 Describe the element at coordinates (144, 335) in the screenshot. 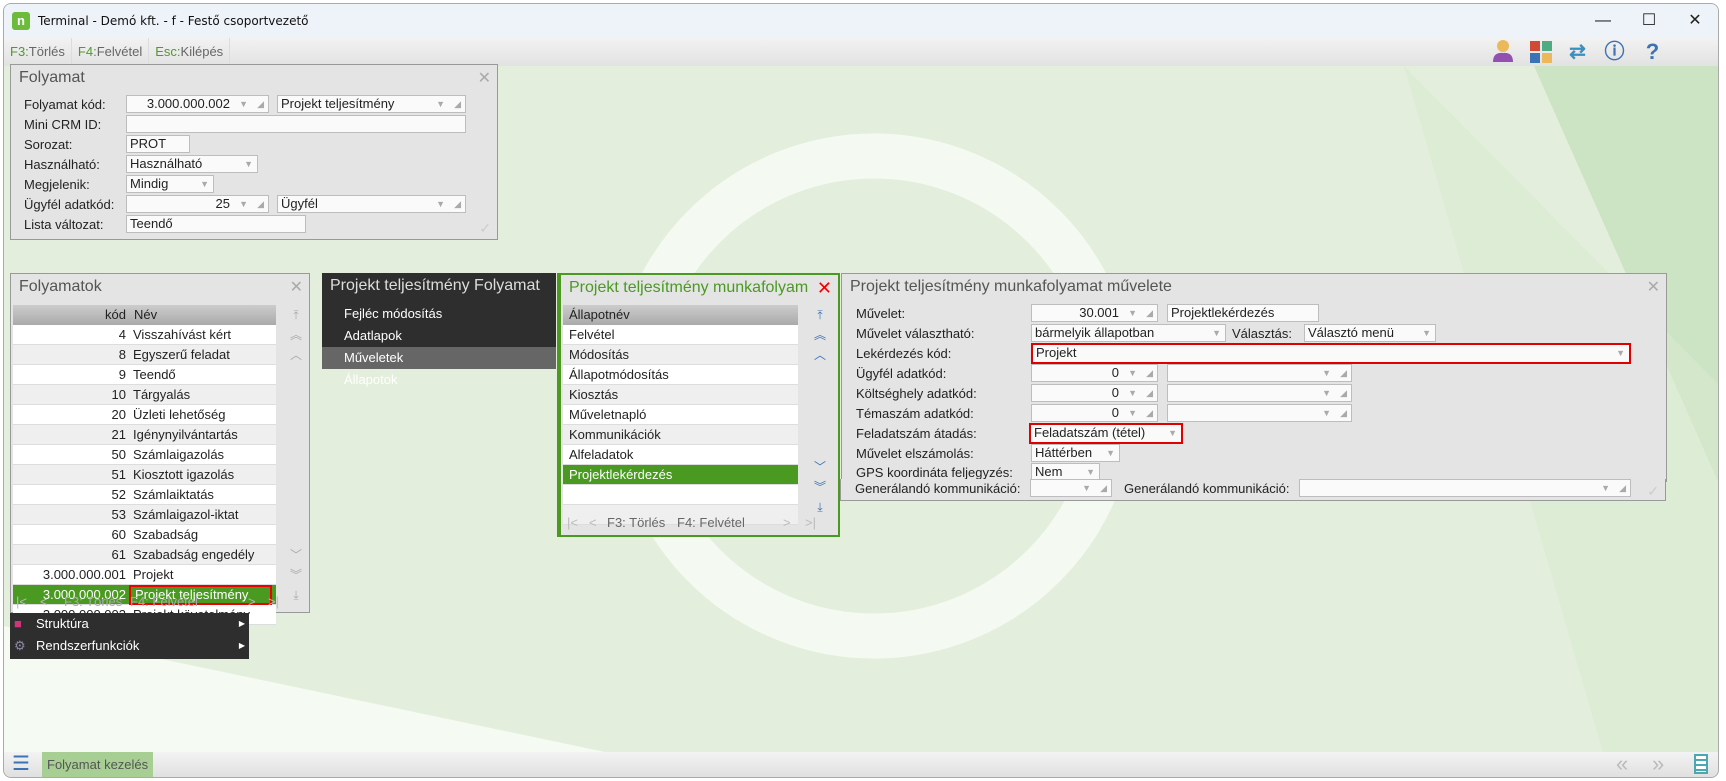

I see `table-row: 4 Visszahívást kért` at that location.